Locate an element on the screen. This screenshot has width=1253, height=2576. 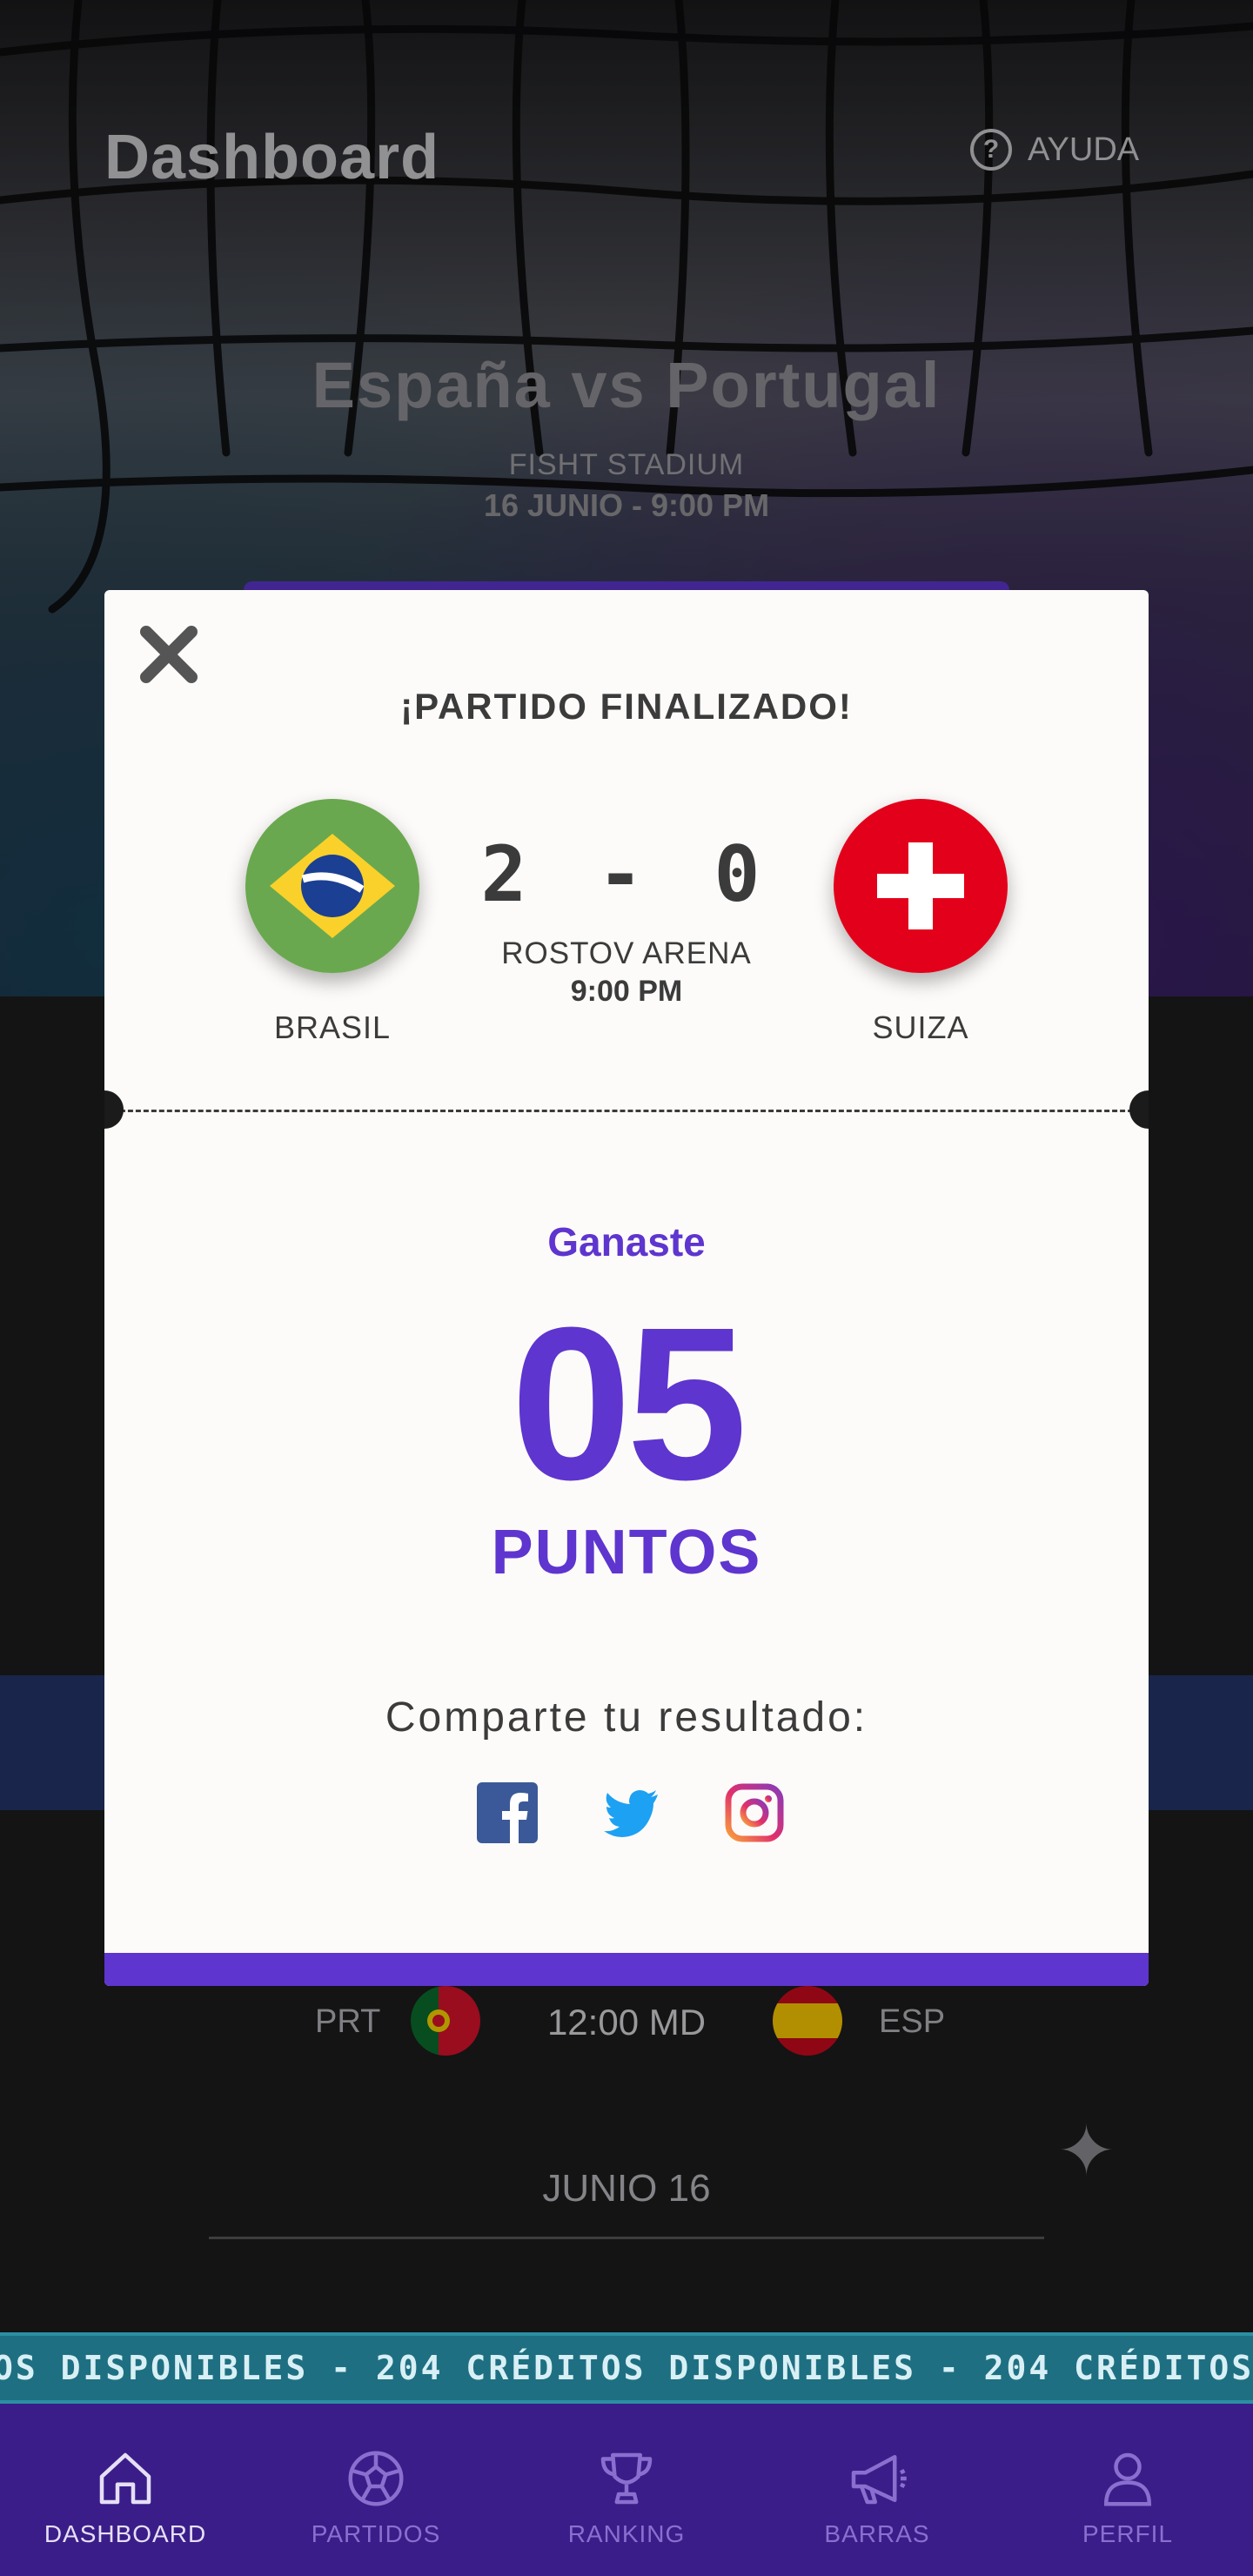
nav-item-partidos: PARTIDOS is located at coordinates (376, 2490).